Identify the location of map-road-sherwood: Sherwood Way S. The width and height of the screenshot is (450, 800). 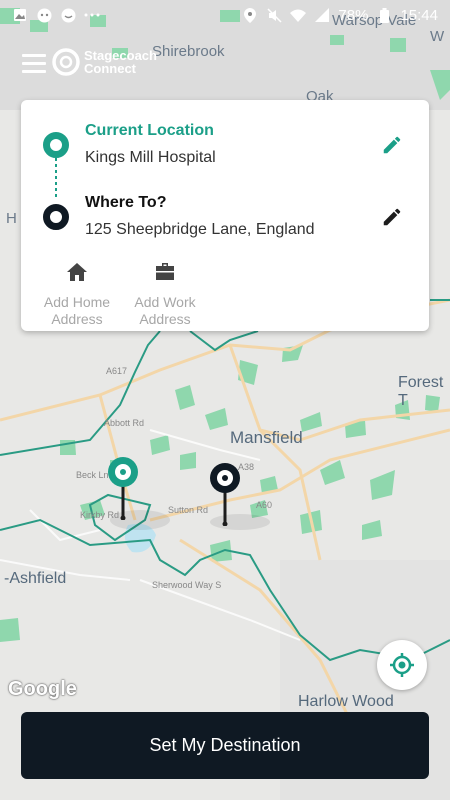
(187, 585).